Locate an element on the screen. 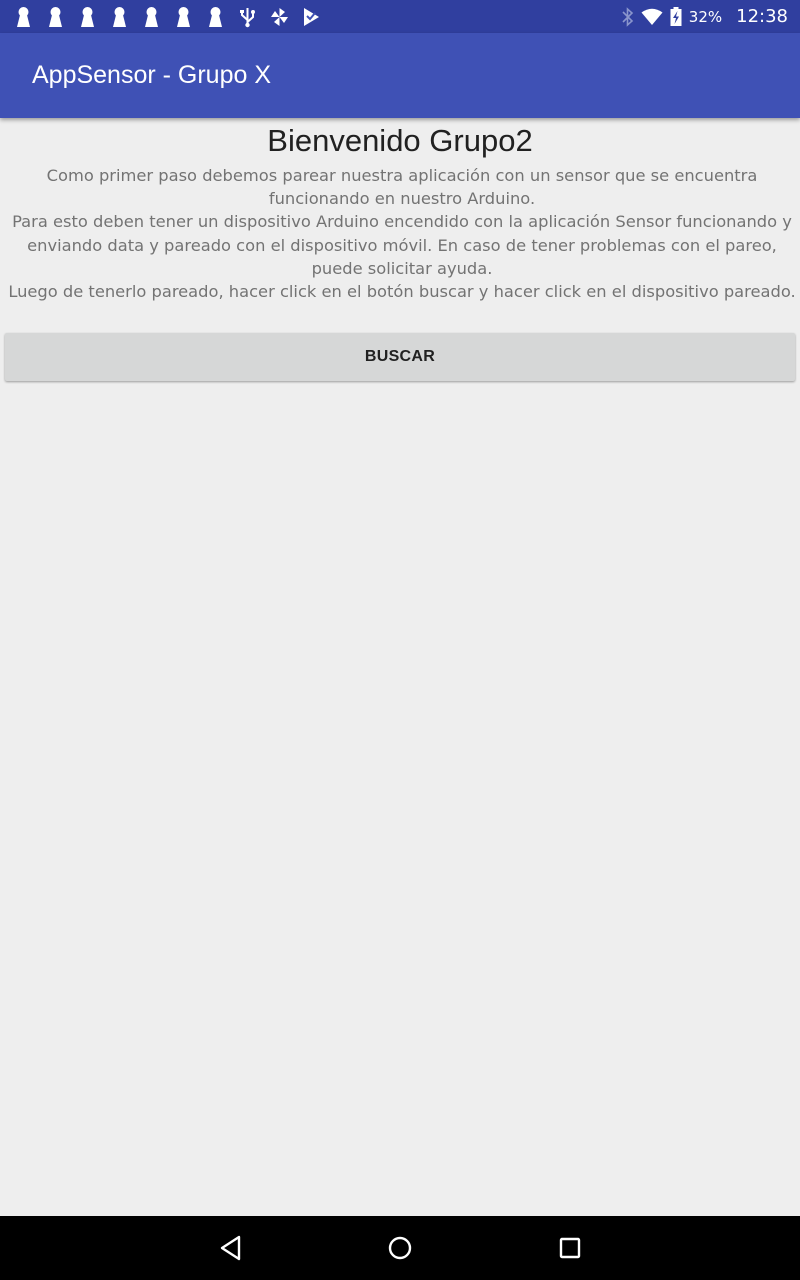 This screenshot has width=800, height=1280. app-title: AppSensor - Grupo X is located at coordinates (152, 75).